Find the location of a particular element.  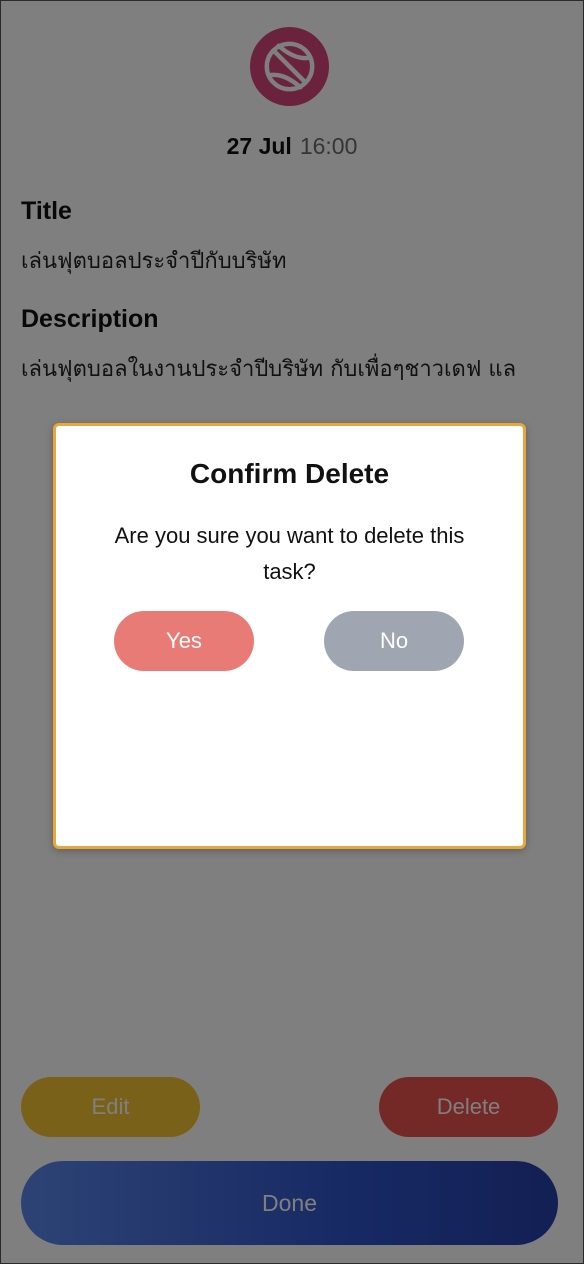

confirm-yes-button: Yes is located at coordinates (184, 641).